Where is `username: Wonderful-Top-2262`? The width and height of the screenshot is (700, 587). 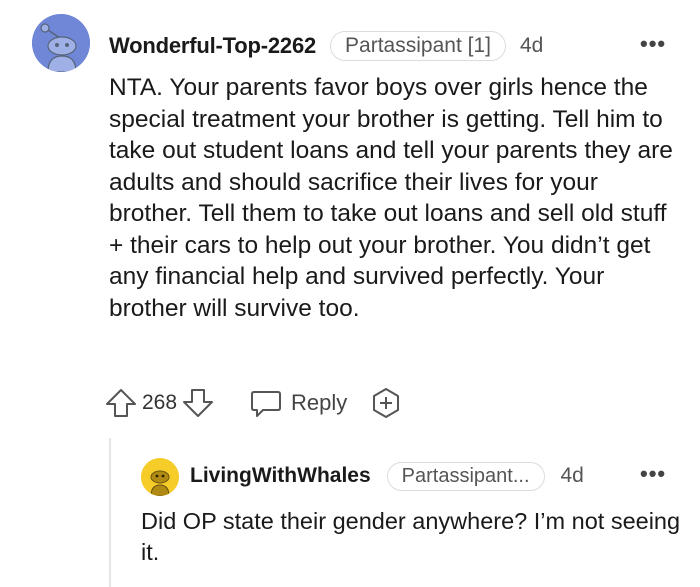 username: Wonderful-Top-2262 is located at coordinates (212, 46).